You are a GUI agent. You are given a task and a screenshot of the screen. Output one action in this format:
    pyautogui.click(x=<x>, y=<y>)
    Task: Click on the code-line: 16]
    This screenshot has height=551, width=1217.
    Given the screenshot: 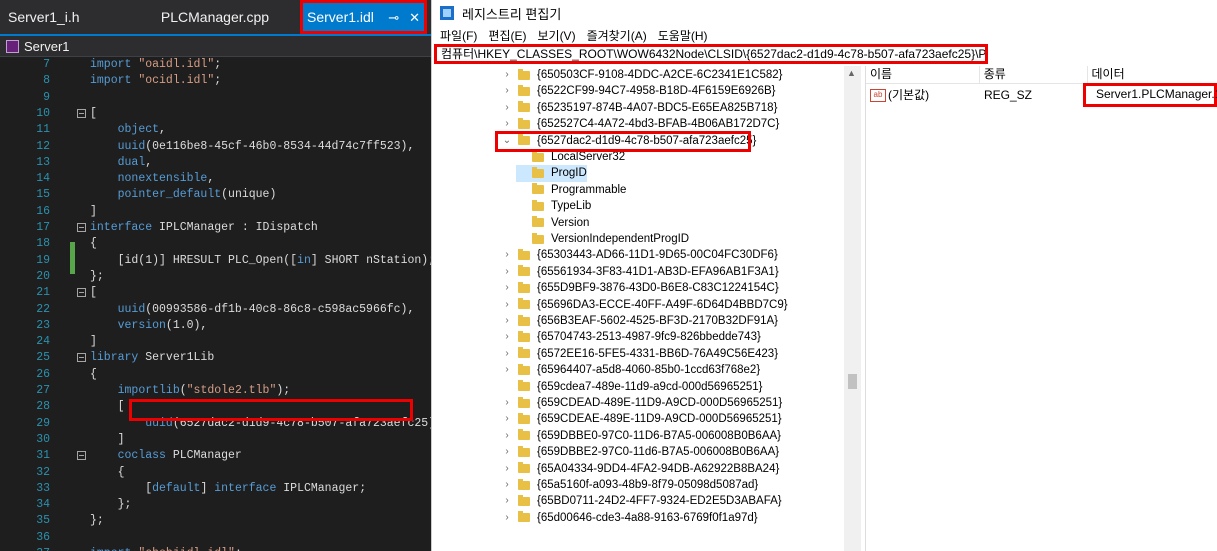 What is the action you would take?
    pyautogui.click(x=215, y=212)
    